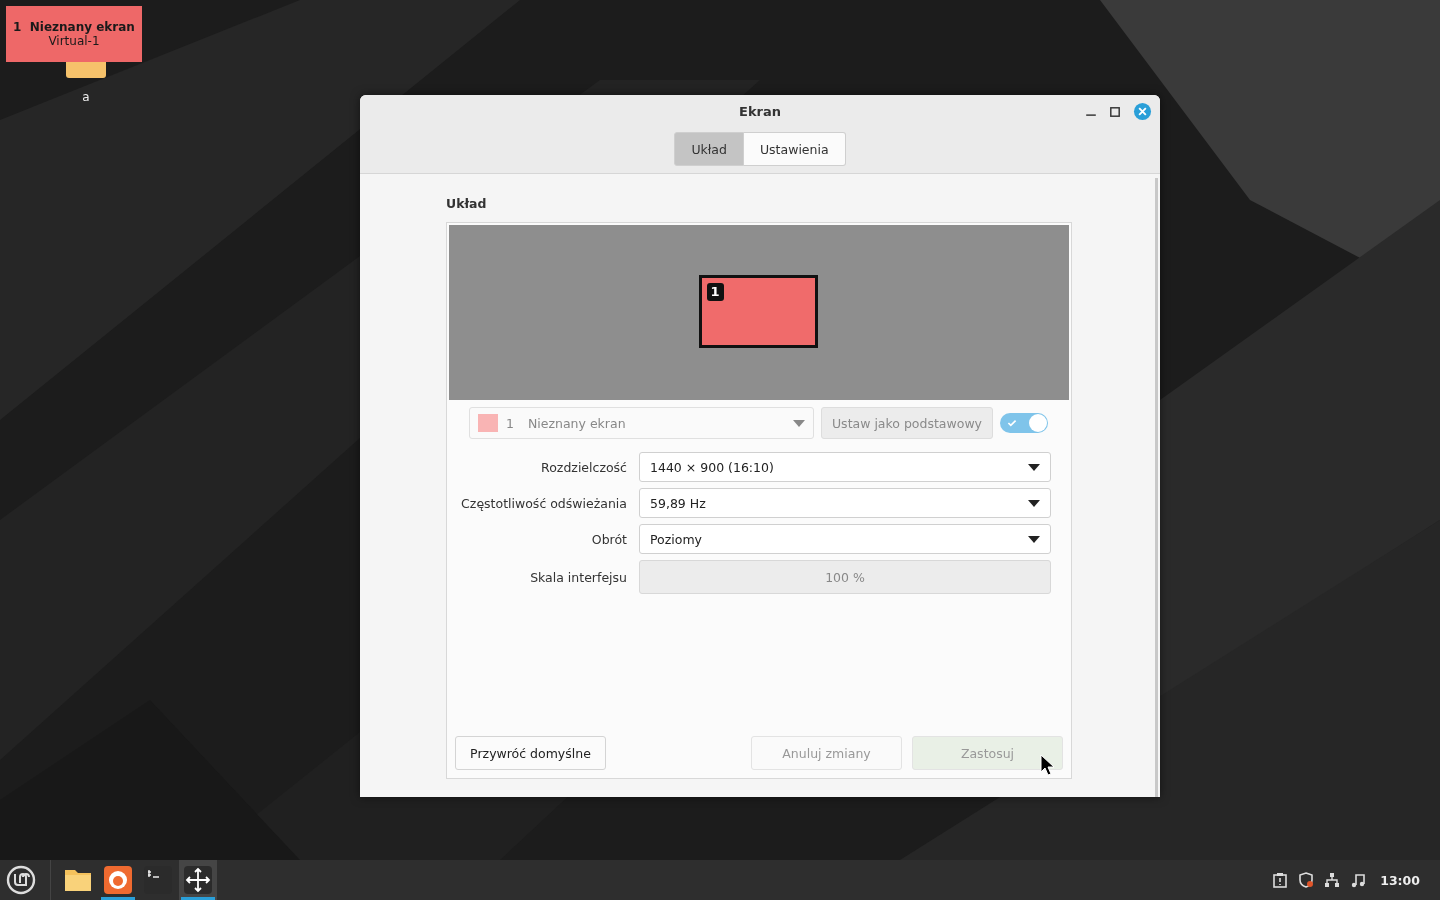  What do you see at coordinates (118, 880) in the screenshot?
I see `browser-icon` at bounding box center [118, 880].